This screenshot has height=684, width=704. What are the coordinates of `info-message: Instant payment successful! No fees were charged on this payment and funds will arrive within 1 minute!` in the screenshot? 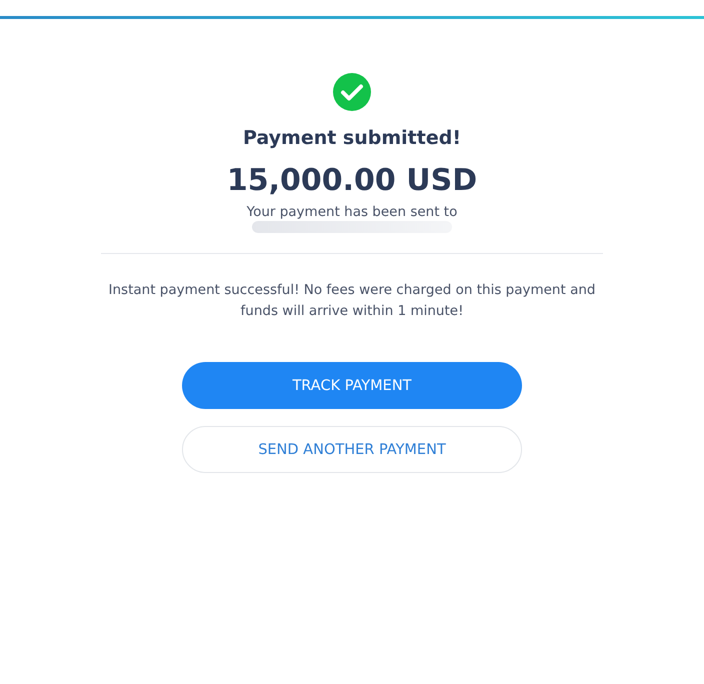 It's located at (352, 301).